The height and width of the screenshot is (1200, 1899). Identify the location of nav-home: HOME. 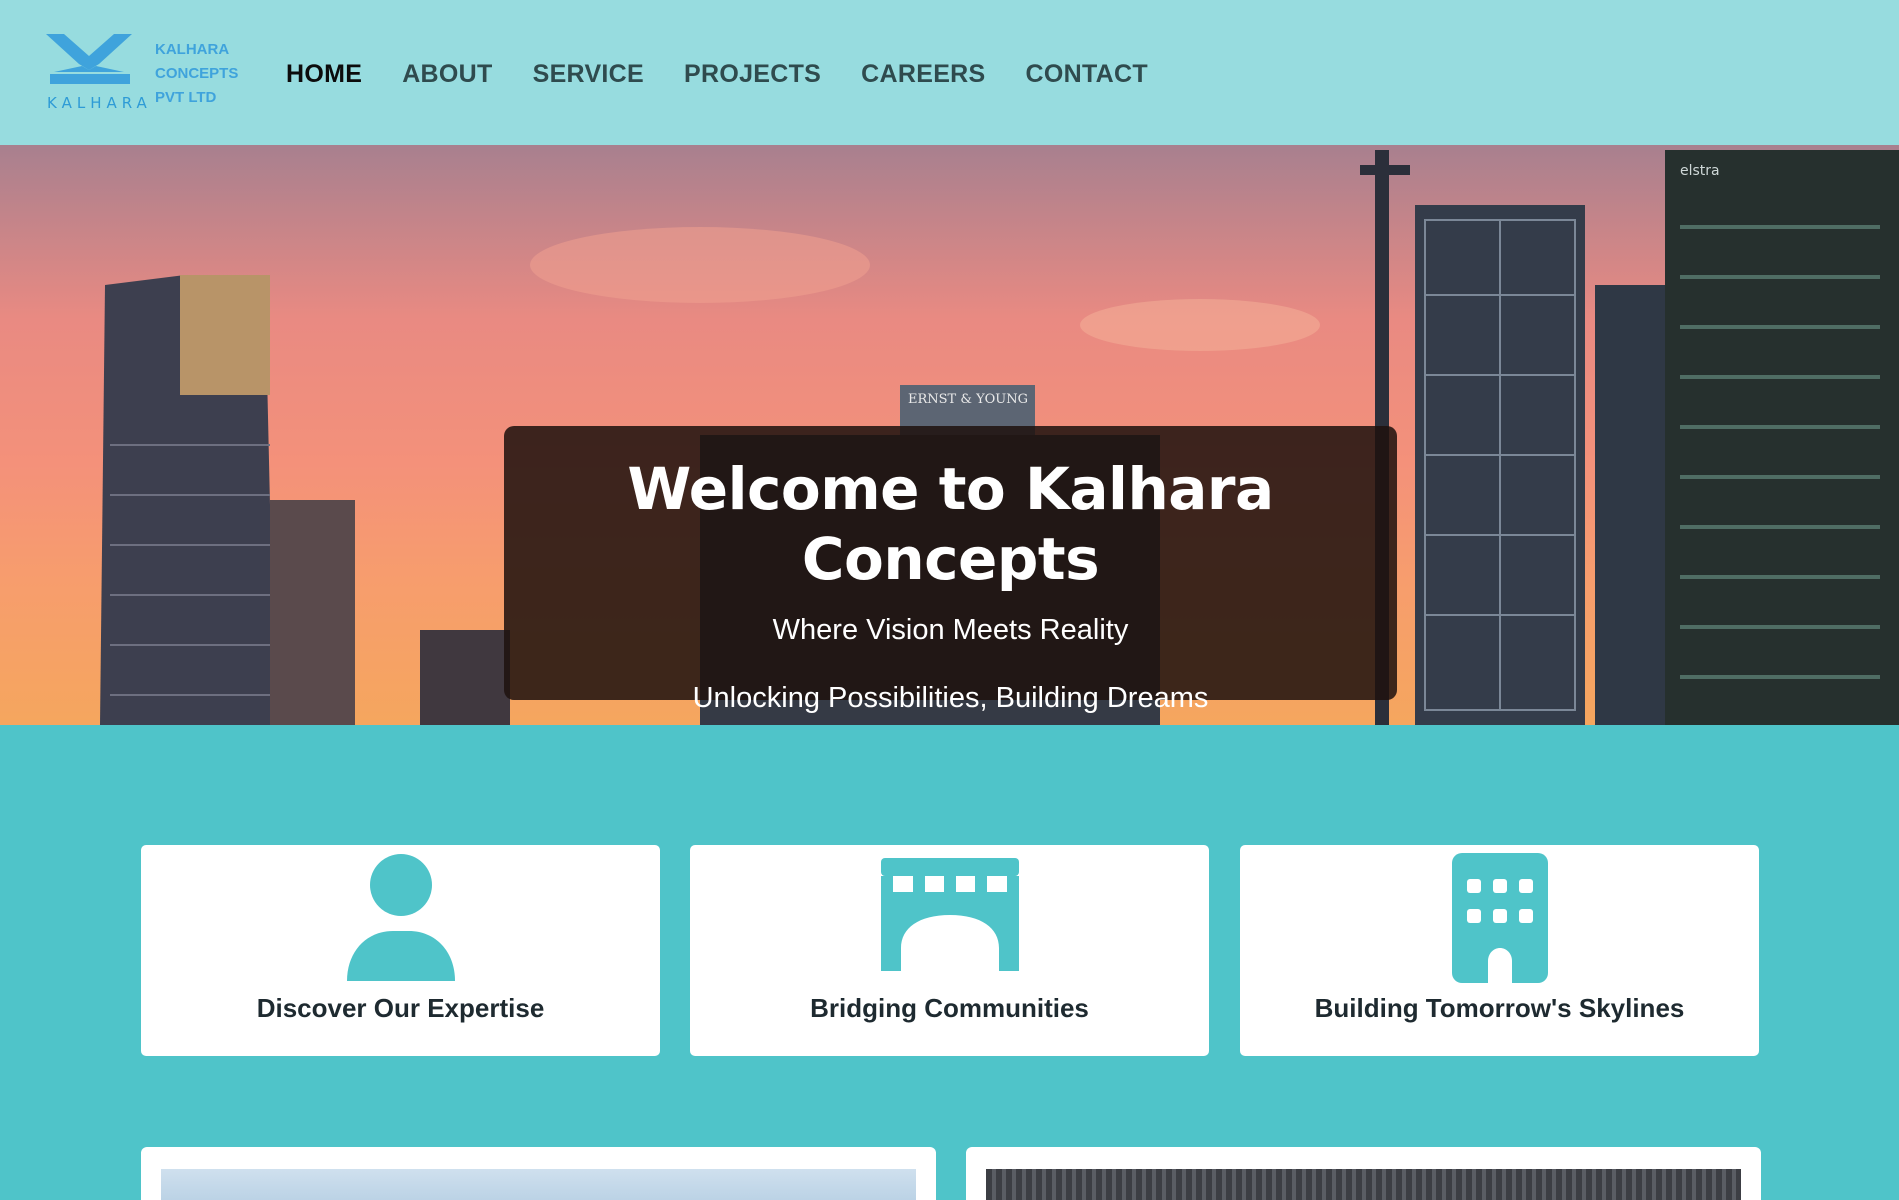
(324, 74).